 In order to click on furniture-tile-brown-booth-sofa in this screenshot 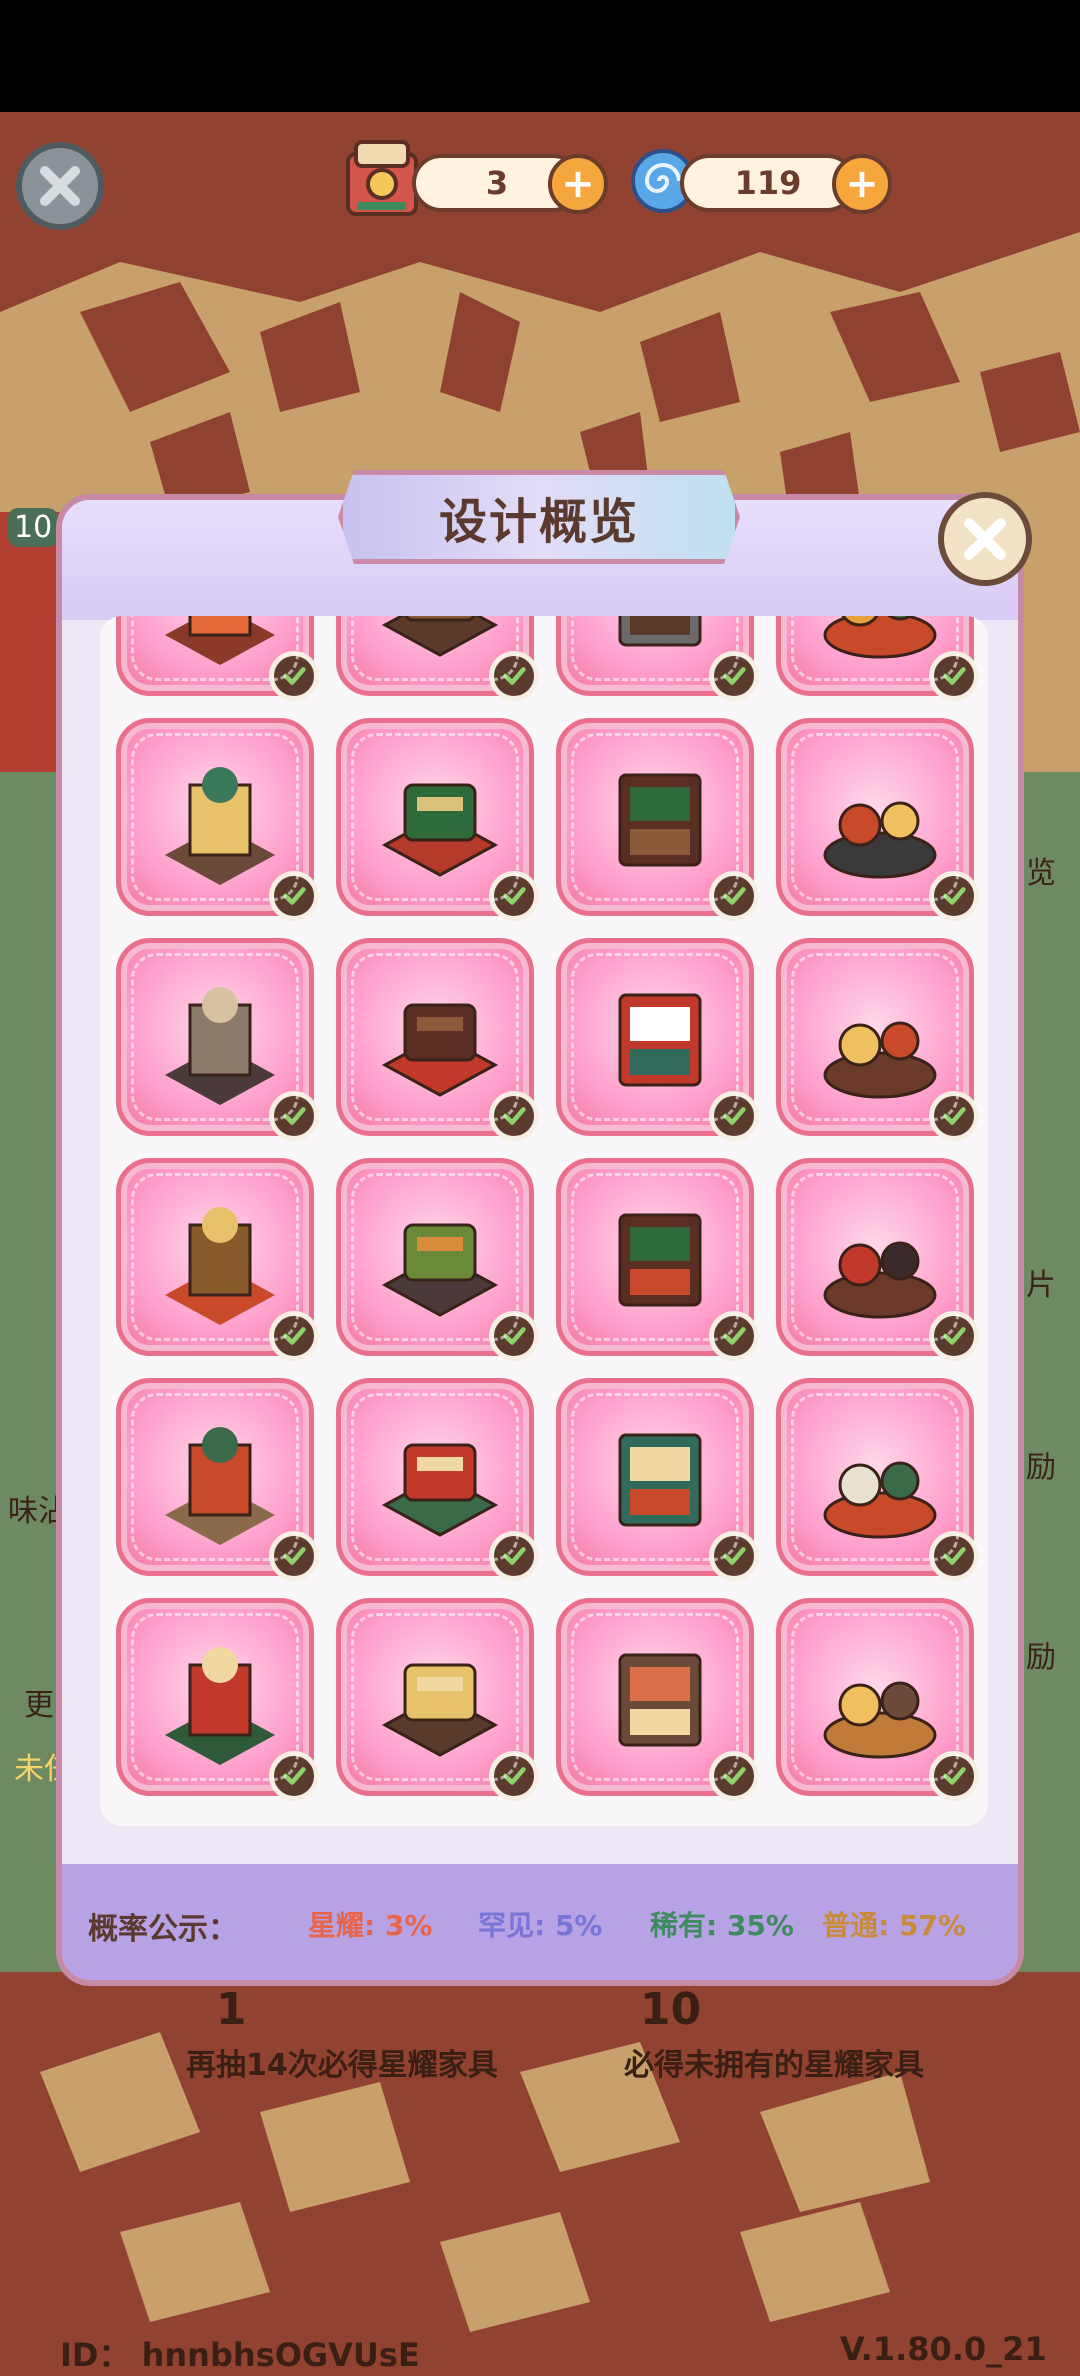, I will do `click(657, 819)`.